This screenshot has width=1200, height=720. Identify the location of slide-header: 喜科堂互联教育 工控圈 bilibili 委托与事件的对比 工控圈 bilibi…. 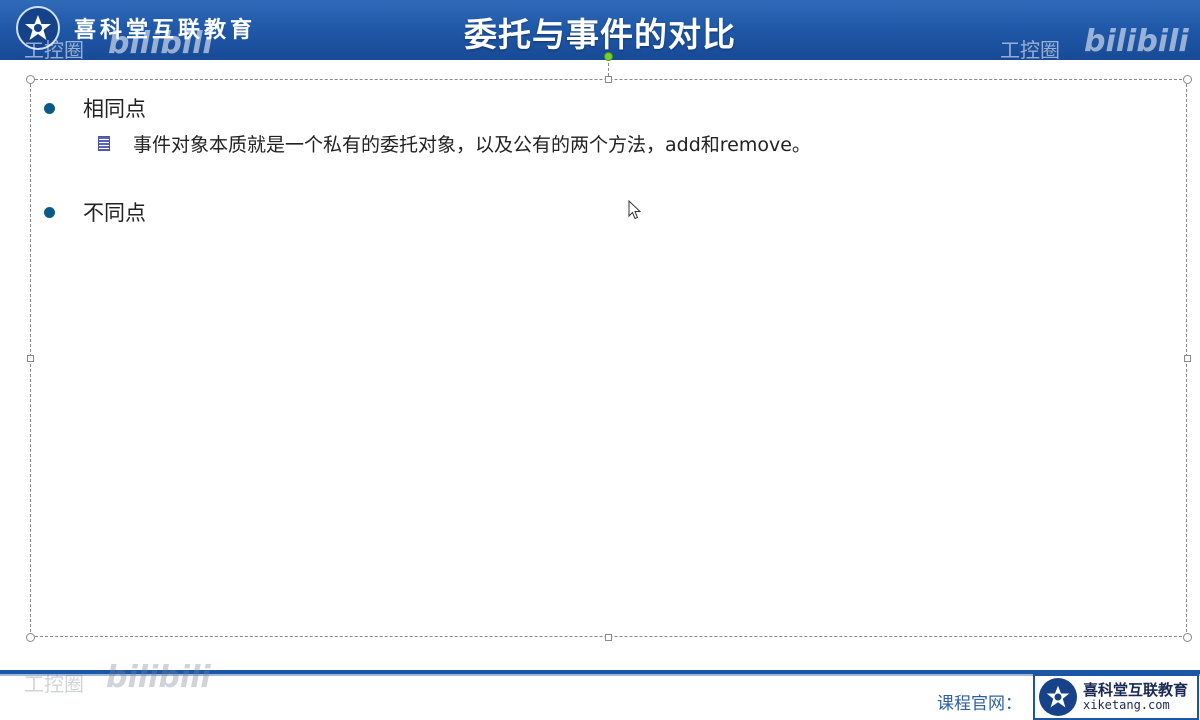
(600, 31).